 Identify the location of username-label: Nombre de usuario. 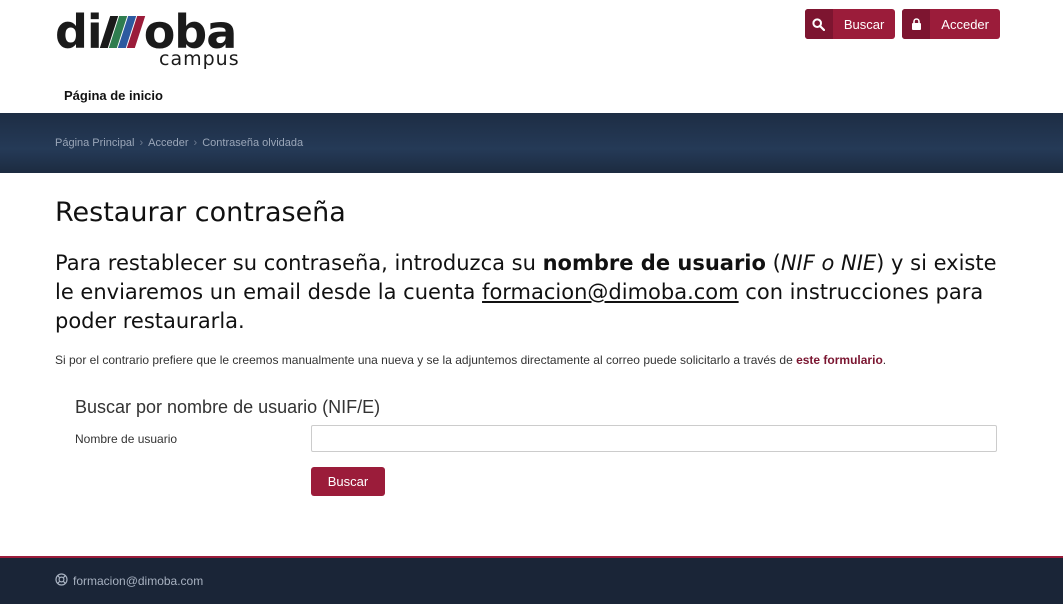
(126, 439).